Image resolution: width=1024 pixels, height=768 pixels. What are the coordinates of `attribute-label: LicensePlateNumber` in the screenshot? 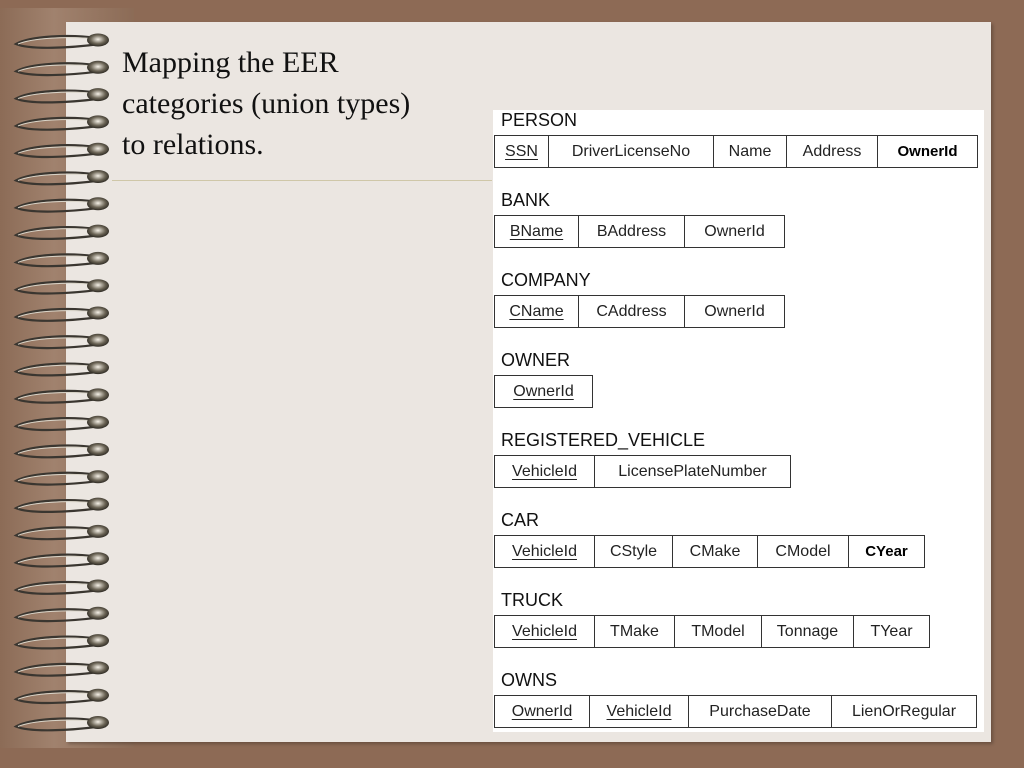 It's located at (692, 471).